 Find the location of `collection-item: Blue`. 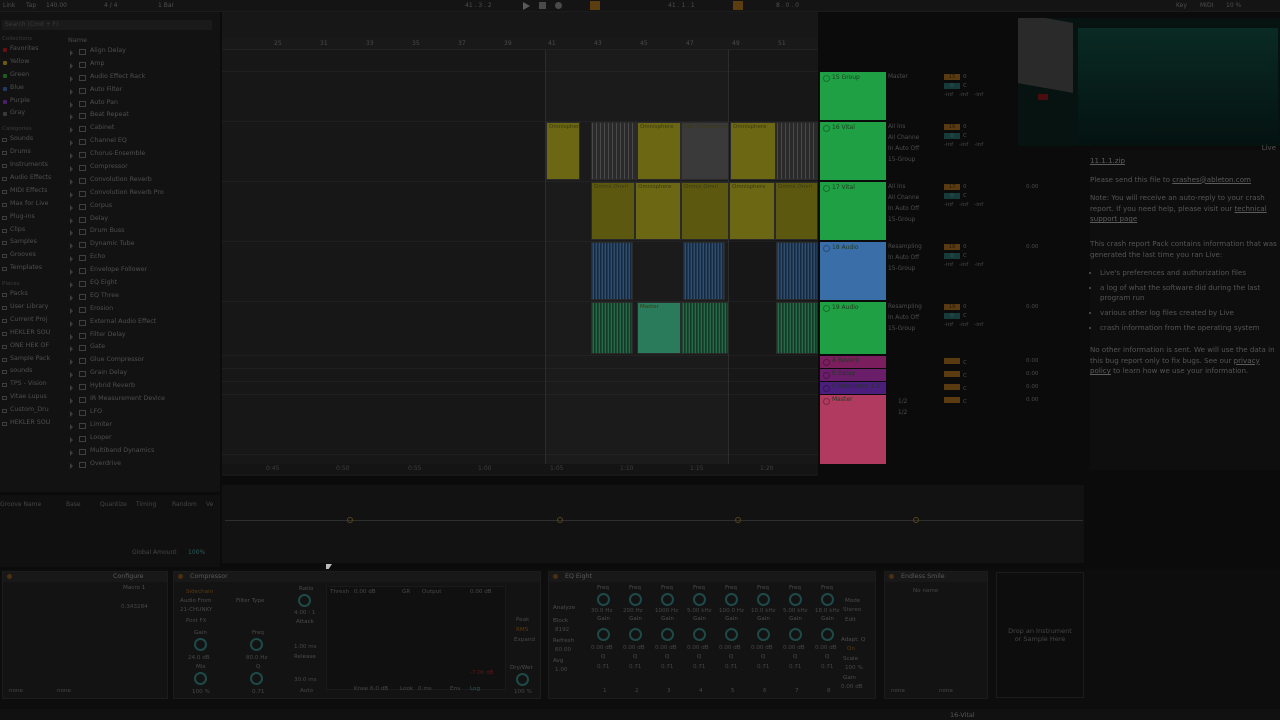

collection-item: Blue is located at coordinates (31, 90).